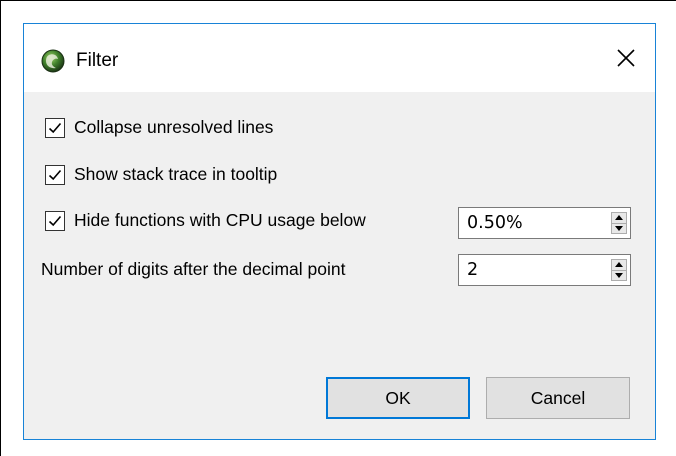  I want to click on collapse-unresolved-checkbox, so click(55, 127).